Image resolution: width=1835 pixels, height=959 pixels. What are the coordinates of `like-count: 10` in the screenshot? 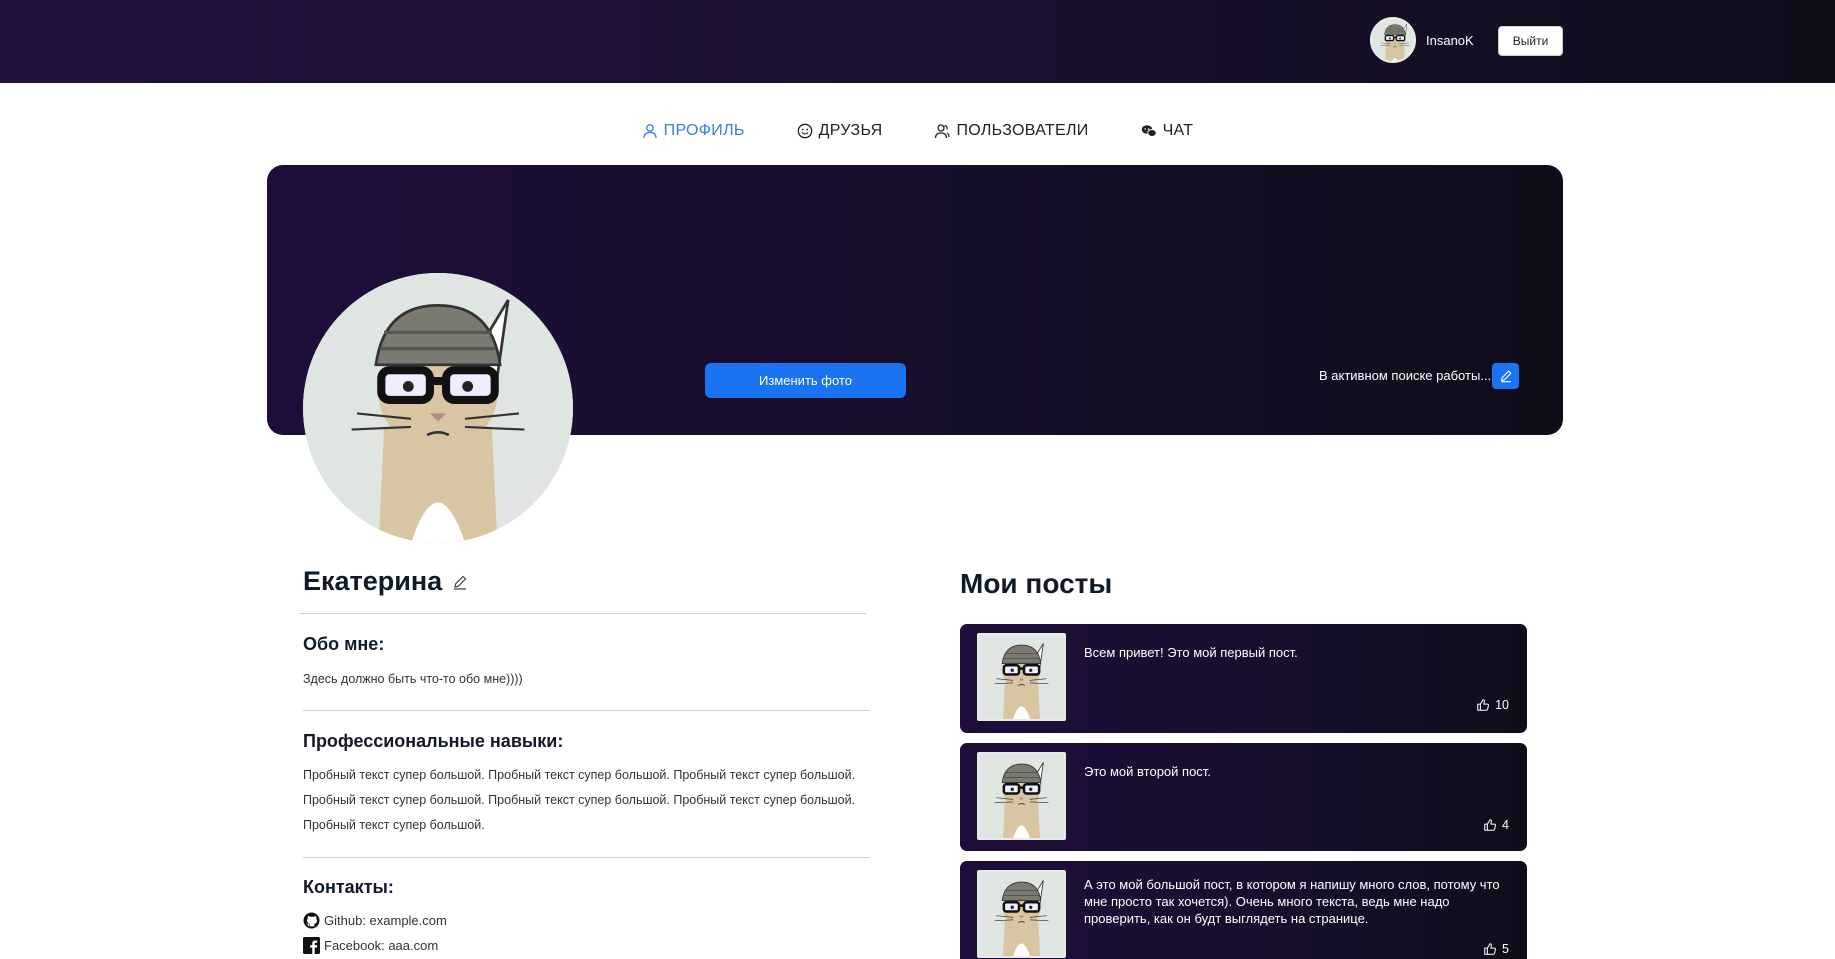 It's located at (1502, 705).